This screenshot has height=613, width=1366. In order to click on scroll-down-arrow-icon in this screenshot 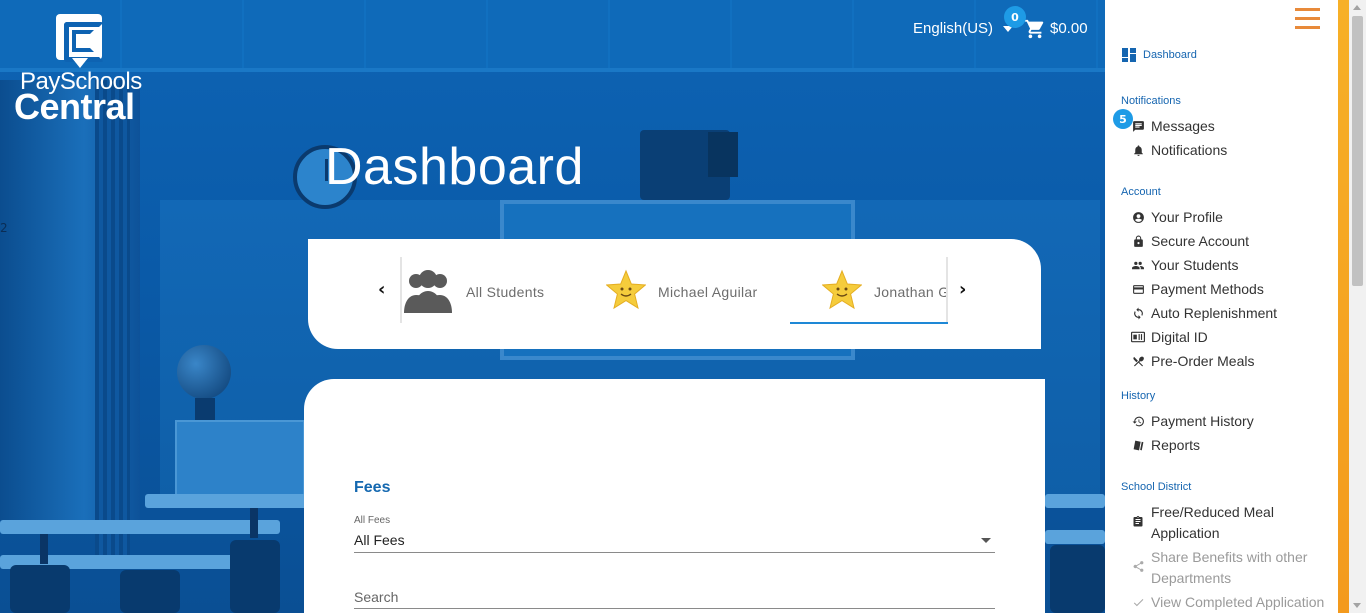, I will do `click(1357, 605)`.